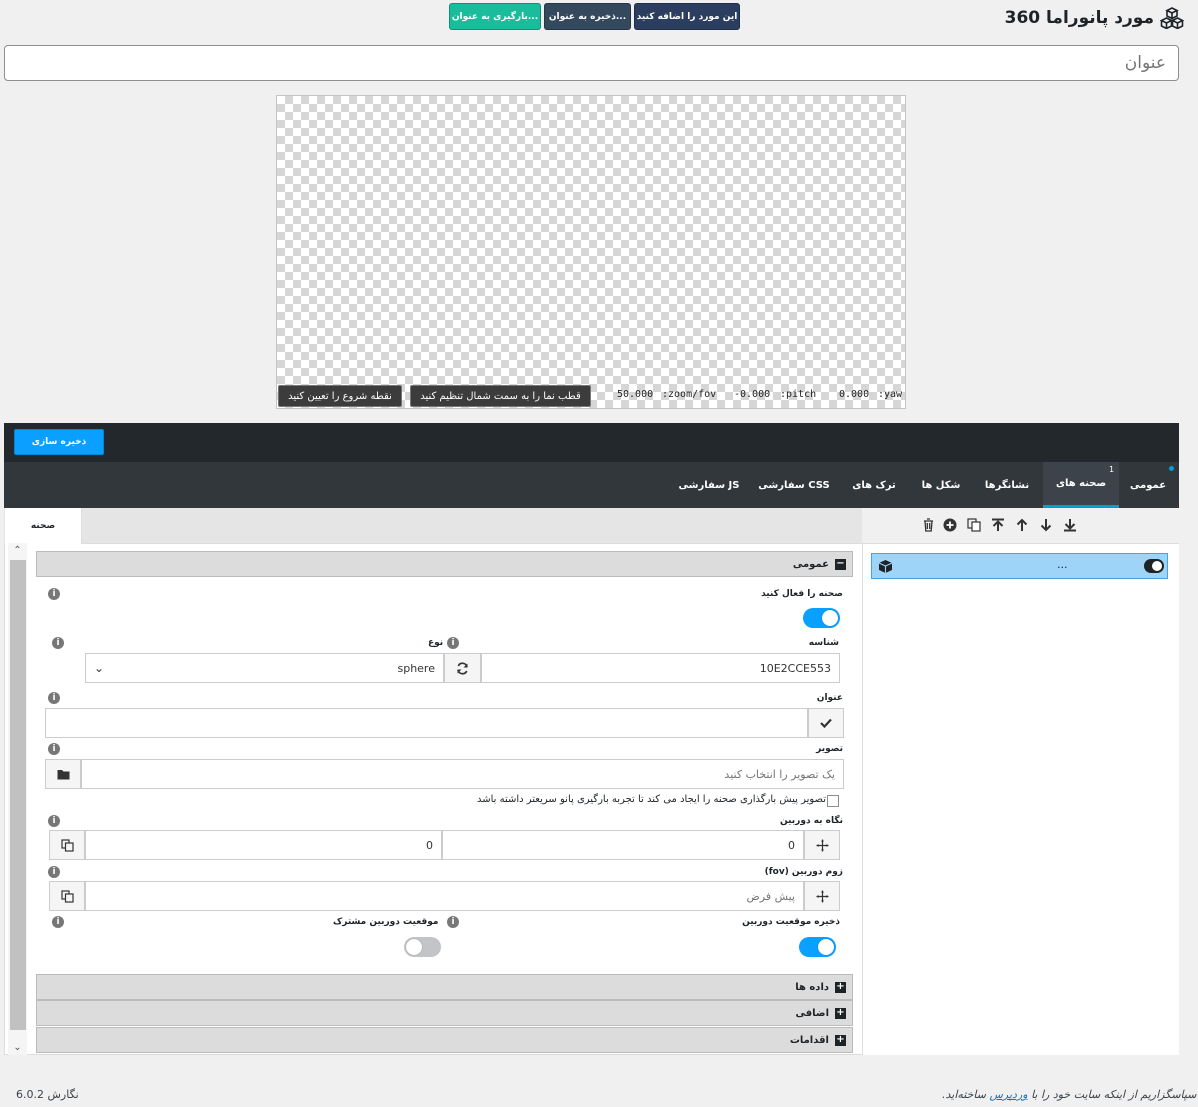  Describe the element at coordinates (885, 568) in the screenshot. I see `cube-icon` at that location.